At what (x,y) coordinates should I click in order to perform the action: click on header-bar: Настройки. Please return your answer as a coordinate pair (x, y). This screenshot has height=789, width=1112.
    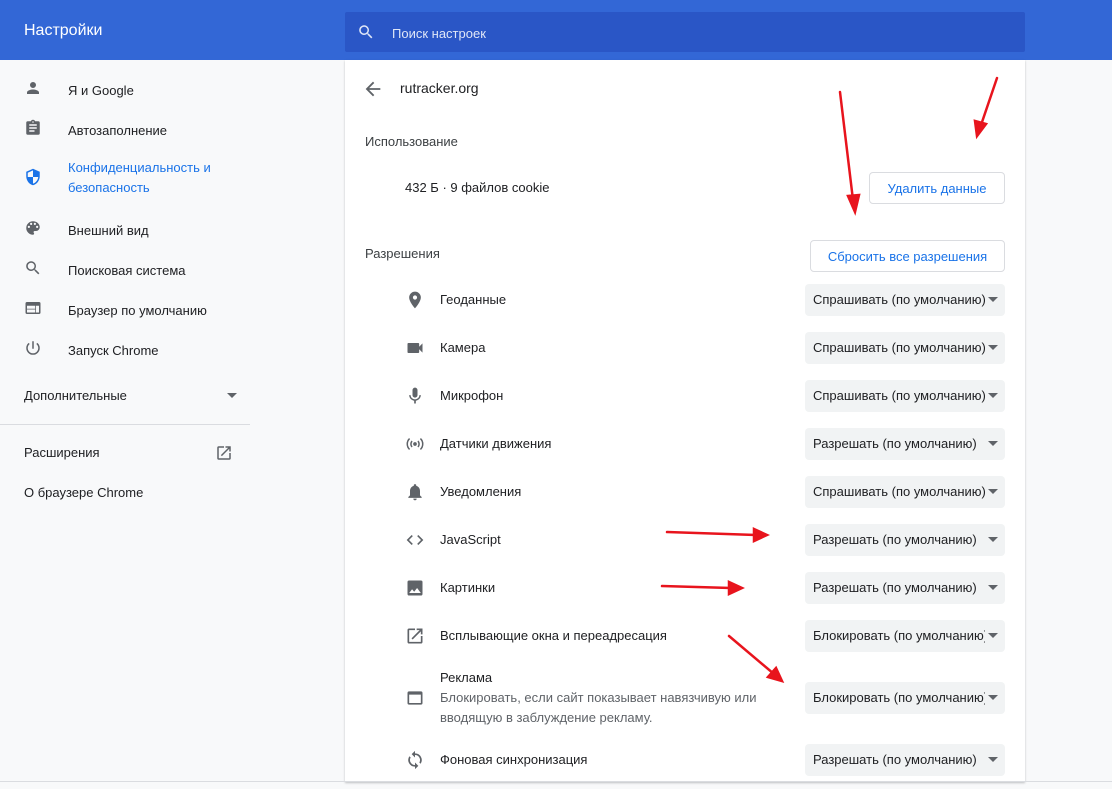
    Looking at the image, I should click on (556, 30).